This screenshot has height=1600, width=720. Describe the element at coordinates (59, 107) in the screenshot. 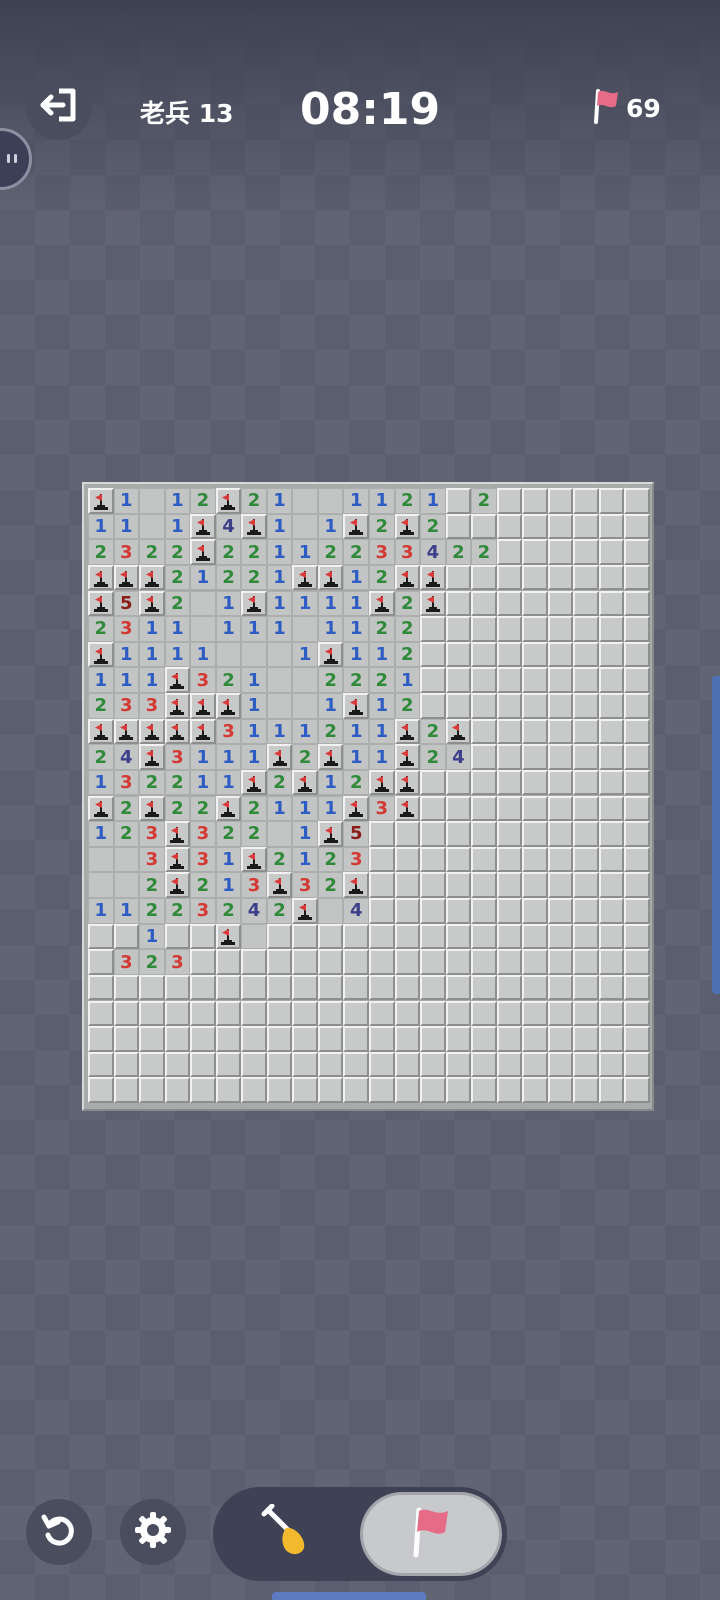

I see `exit-button` at that location.